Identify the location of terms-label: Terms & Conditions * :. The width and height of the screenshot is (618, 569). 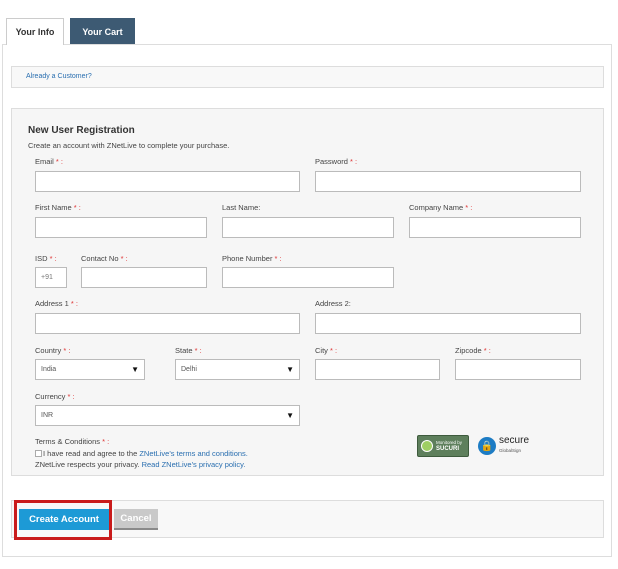
(72, 441).